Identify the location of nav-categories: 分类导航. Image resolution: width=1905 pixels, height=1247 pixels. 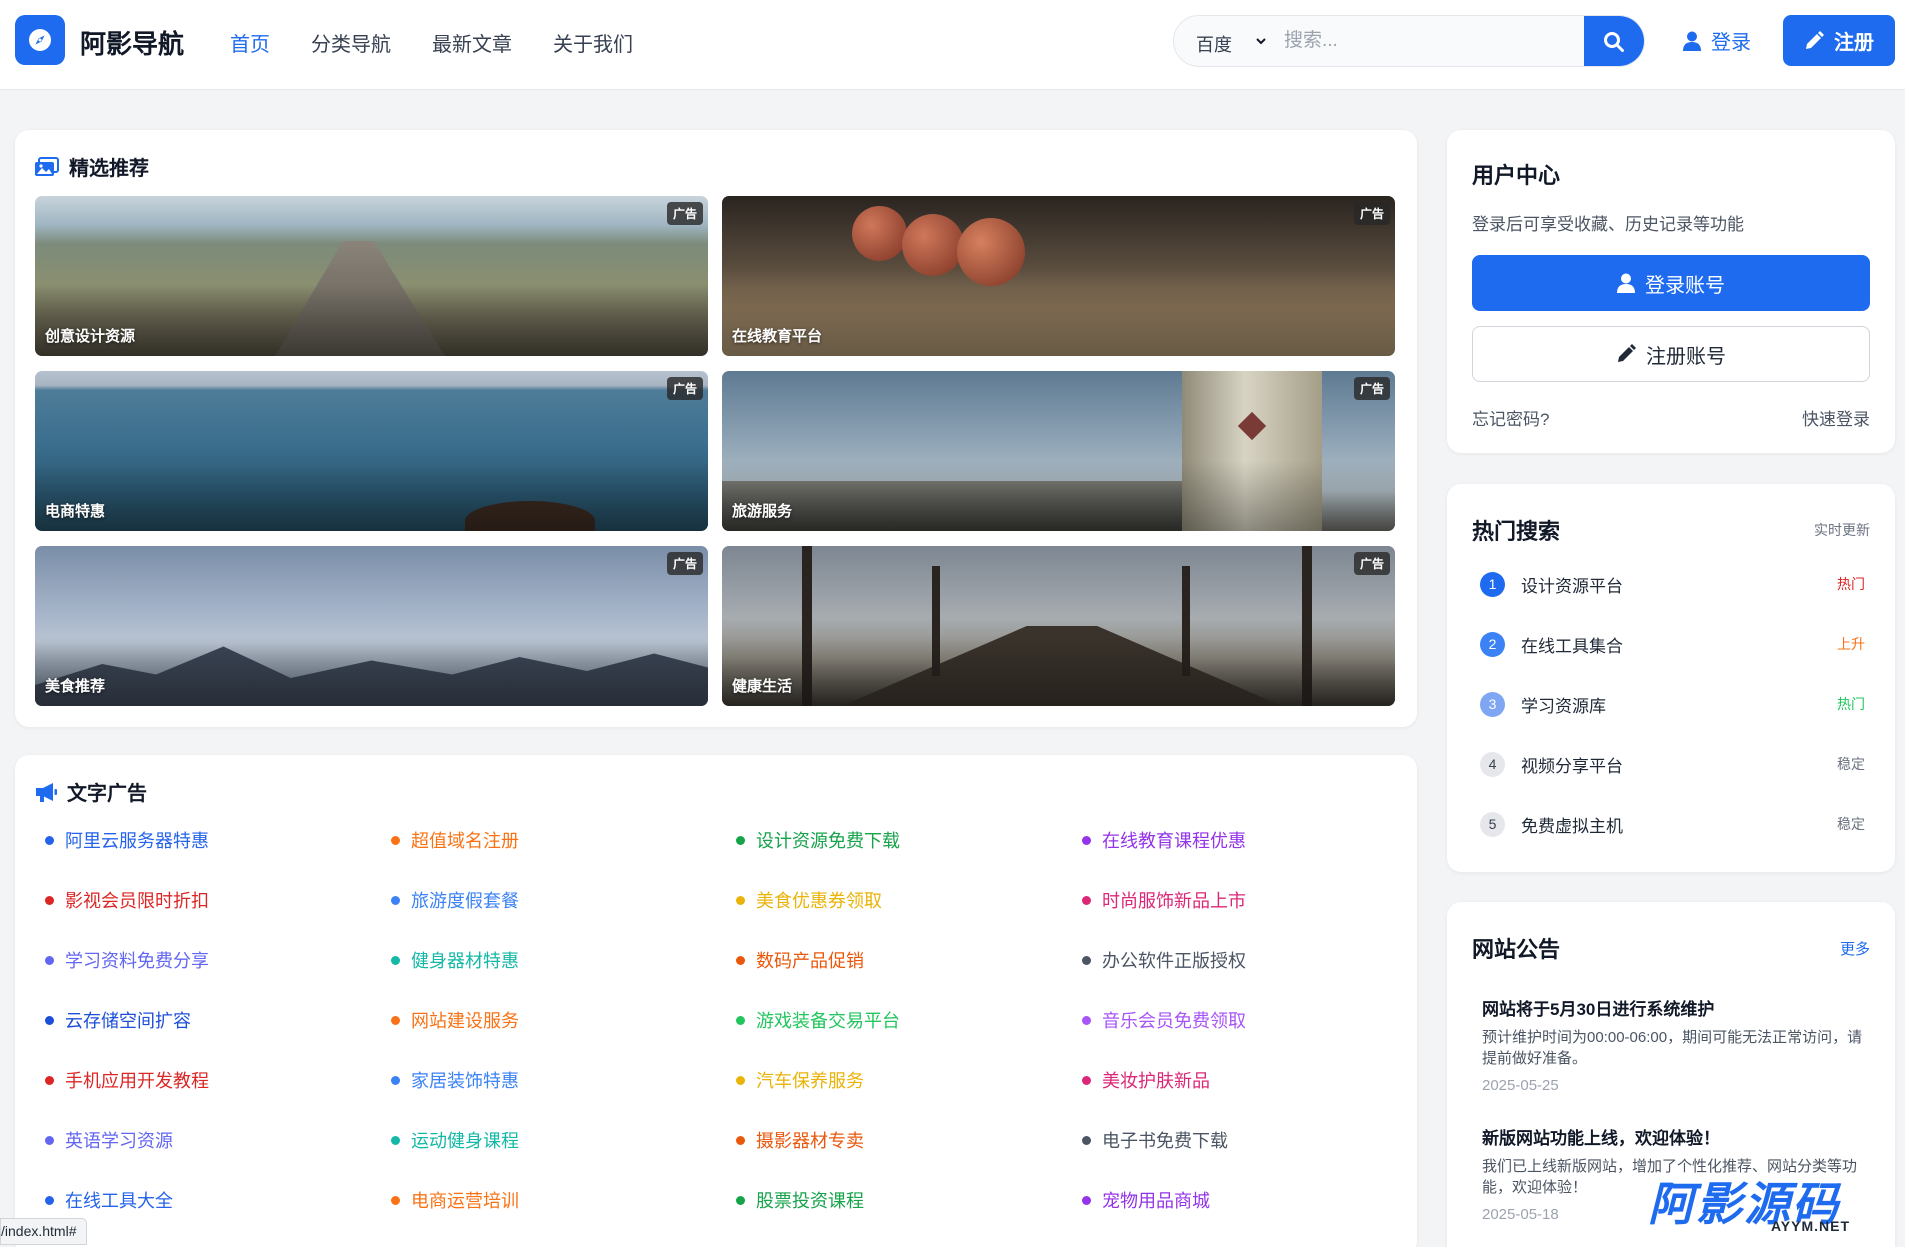
(351, 42).